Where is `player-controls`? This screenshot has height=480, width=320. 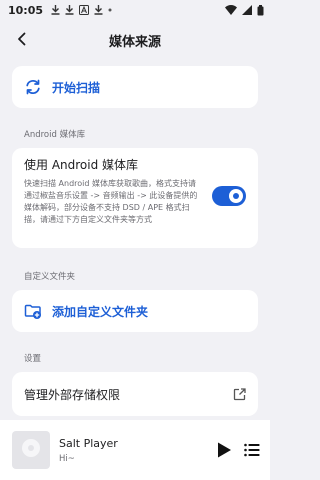 player-controls is located at coordinates (238, 450).